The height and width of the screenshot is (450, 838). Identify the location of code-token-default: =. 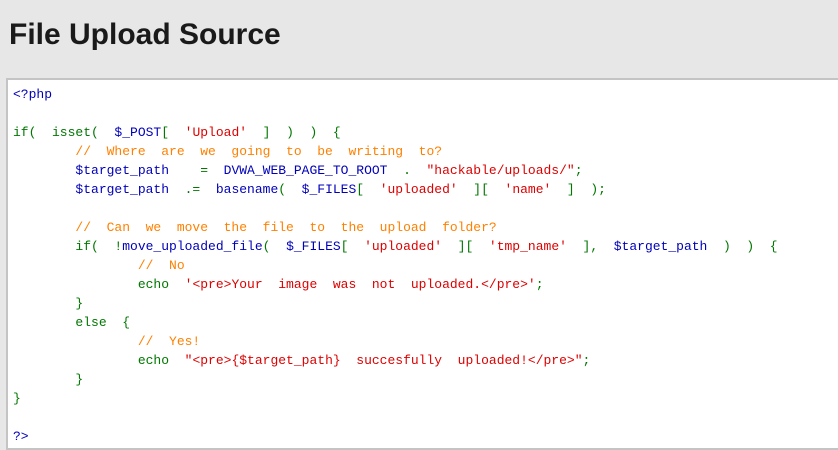
(196, 170).